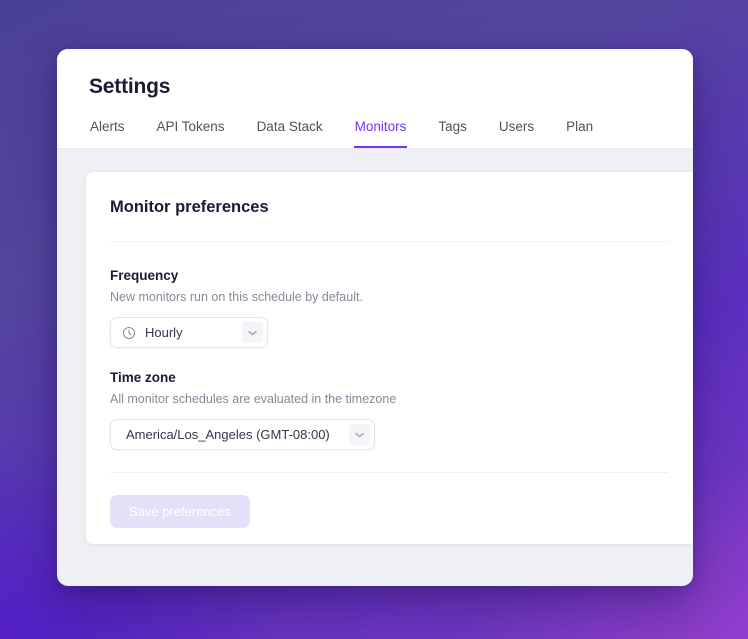 Image resolution: width=748 pixels, height=639 pixels. Describe the element at coordinates (130, 86) in the screenshot. I see `page-title: Settings` at that location.